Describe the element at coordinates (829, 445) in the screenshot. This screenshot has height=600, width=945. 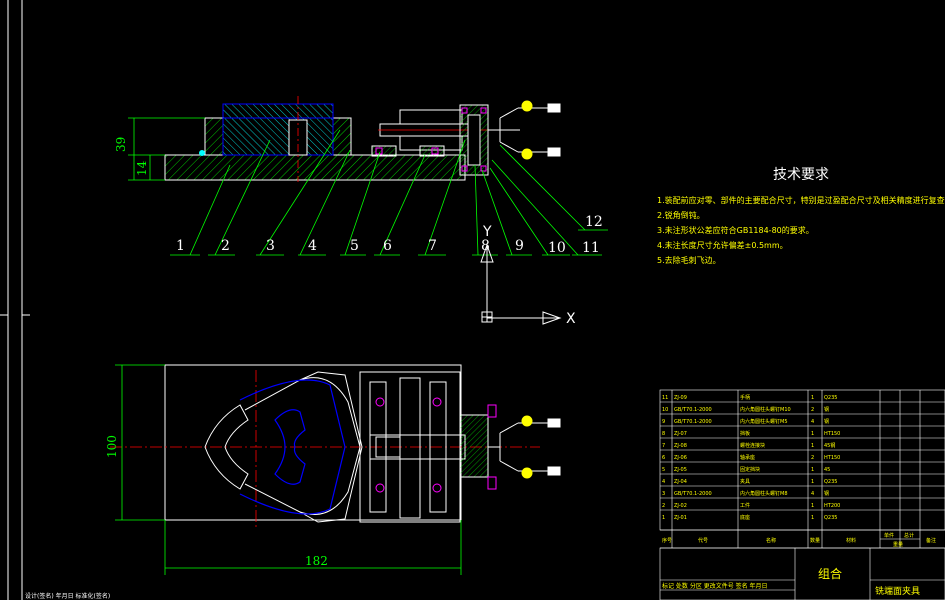
I see `bom-cell: 45钢` at that location.